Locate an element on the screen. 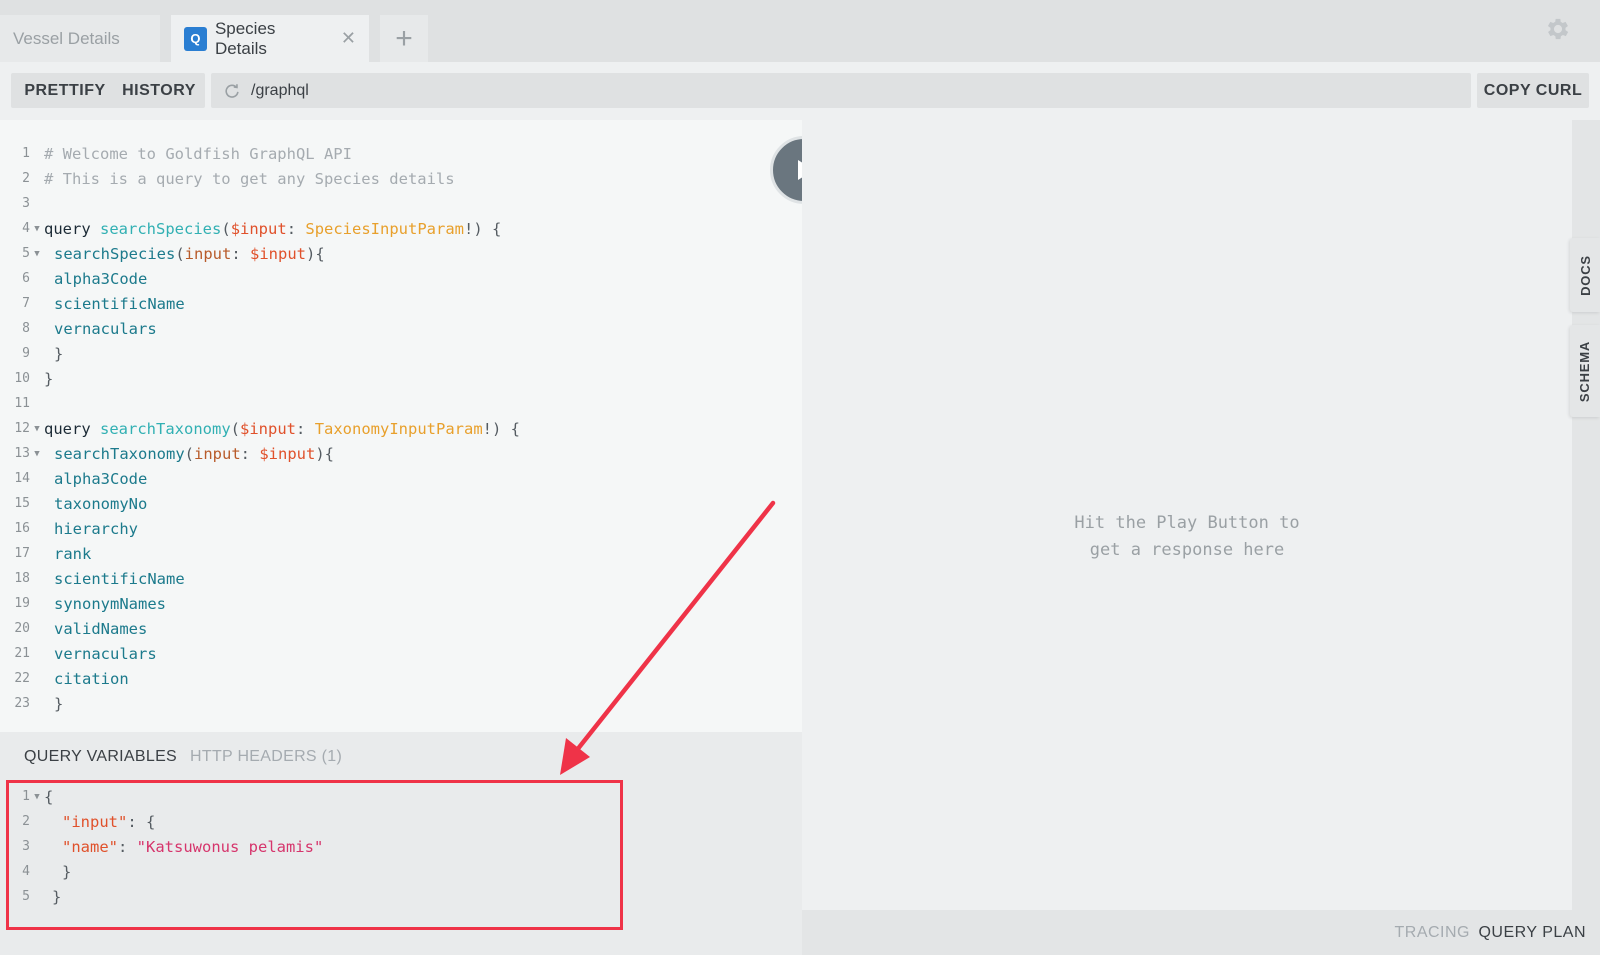 This screenshot has height=955, width=1600. code-line: 3 is located at coordinates (400, 203).